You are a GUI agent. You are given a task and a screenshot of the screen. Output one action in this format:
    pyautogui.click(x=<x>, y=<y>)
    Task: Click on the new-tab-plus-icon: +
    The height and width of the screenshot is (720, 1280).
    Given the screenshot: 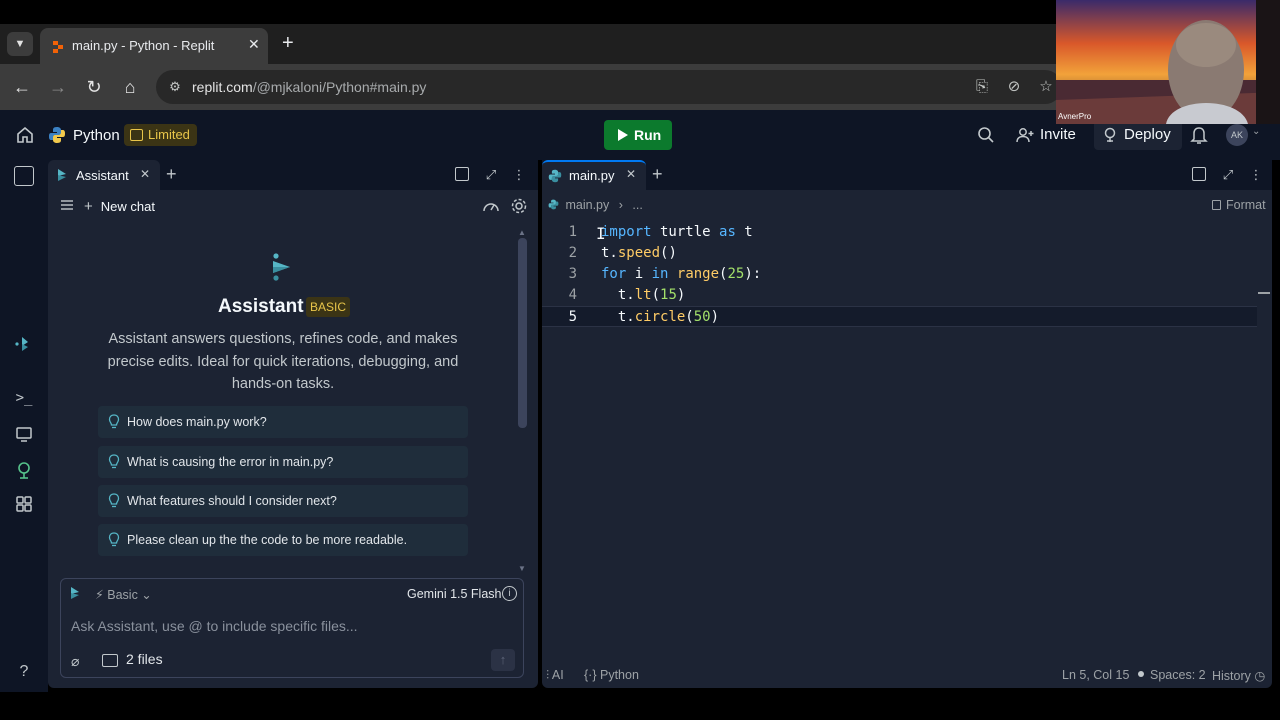 What is the action you would take?
    pyautogui.click(x=288, y=43)
    